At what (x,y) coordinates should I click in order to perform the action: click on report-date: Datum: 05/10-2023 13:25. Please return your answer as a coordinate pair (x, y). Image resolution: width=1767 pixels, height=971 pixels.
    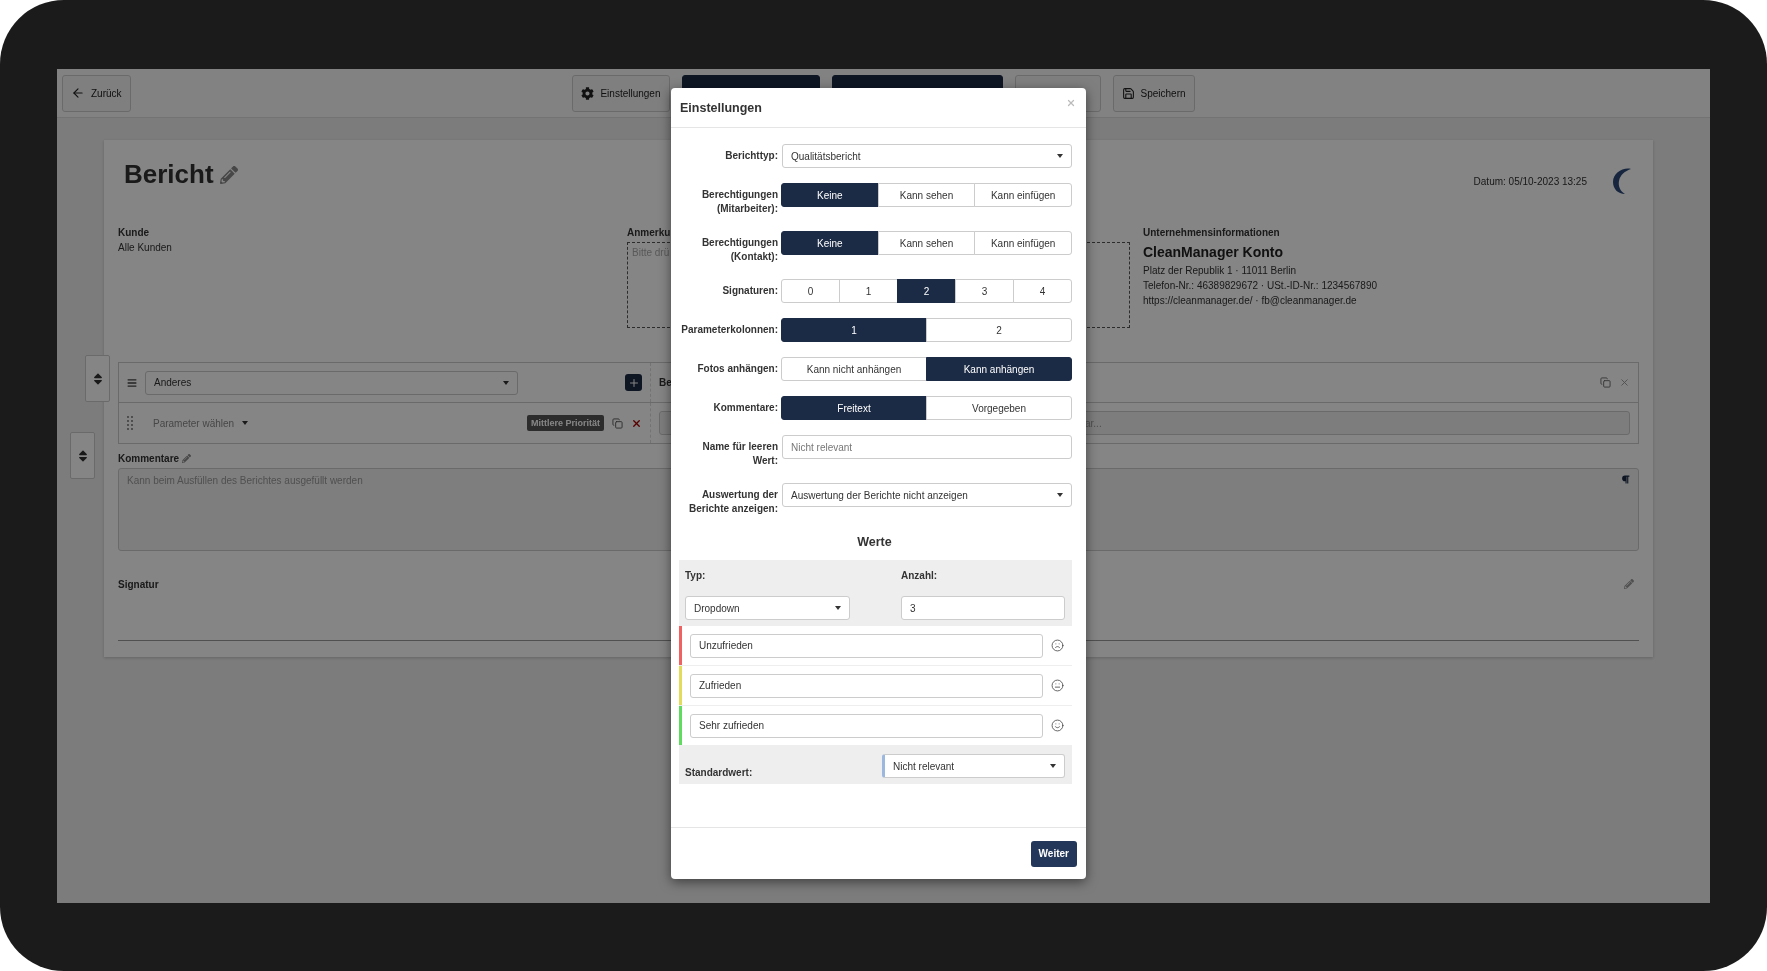
    Looking at the image, I should click on (1530, 181).